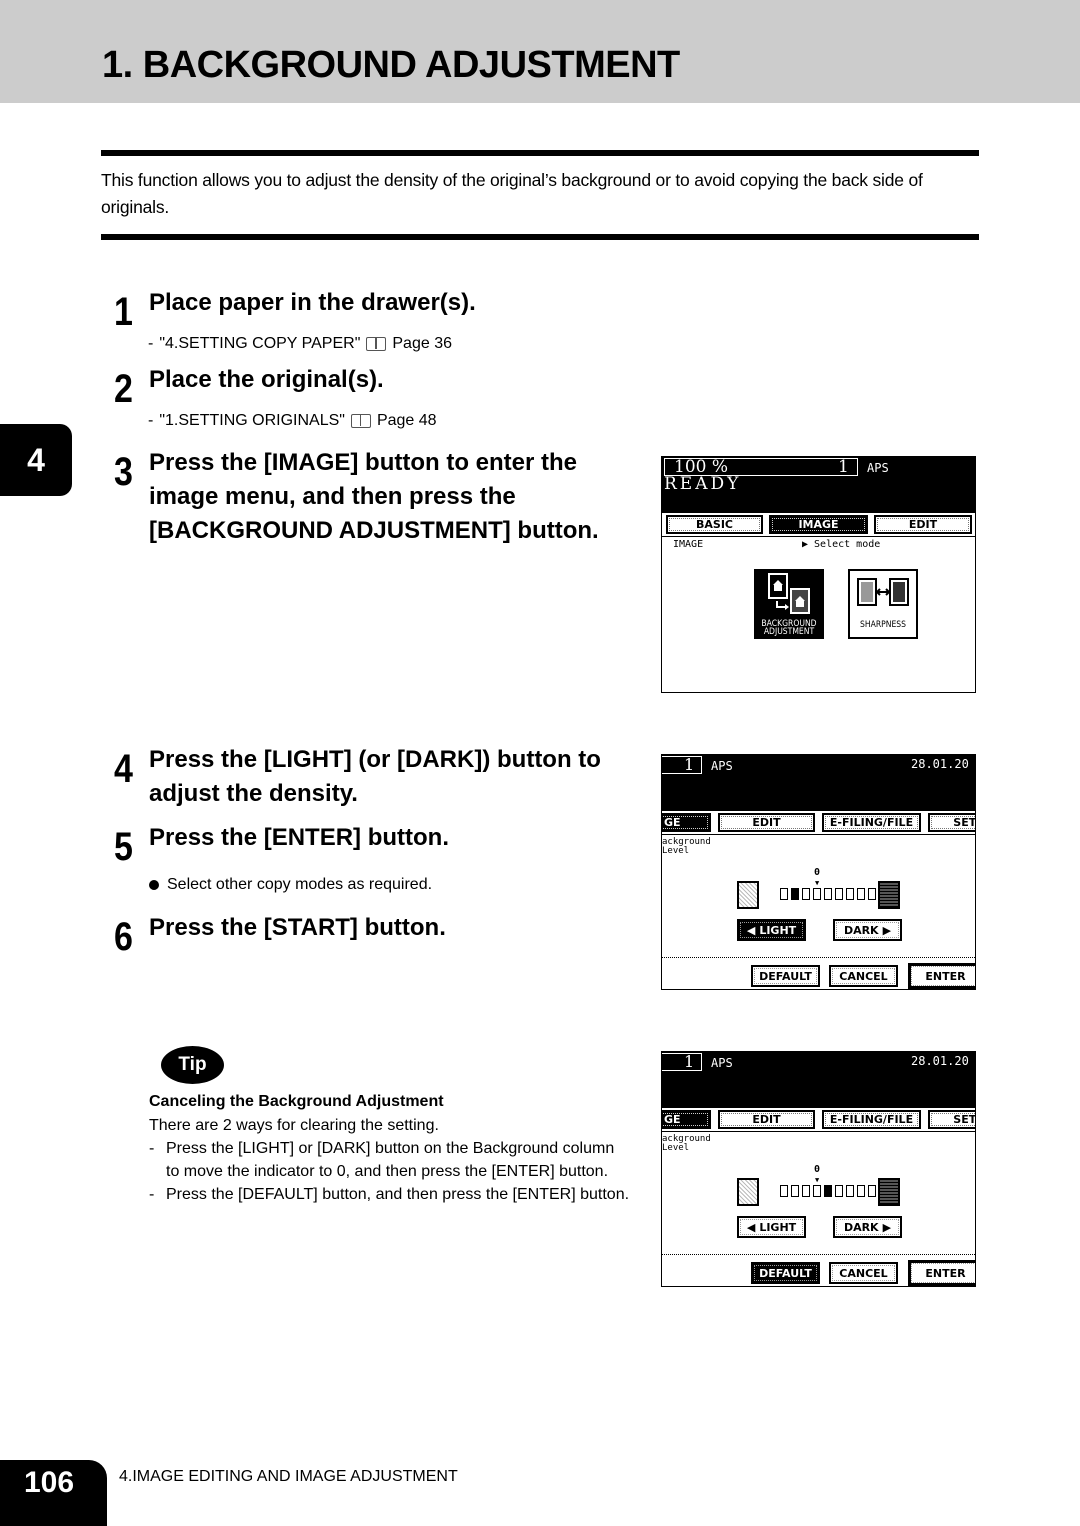 The width and height of the screenshot is (1080, 1526). What do you see at coordinates (540, 237) in the screenshot?
I see `bottom-rule` at bounding box center [540, 237].